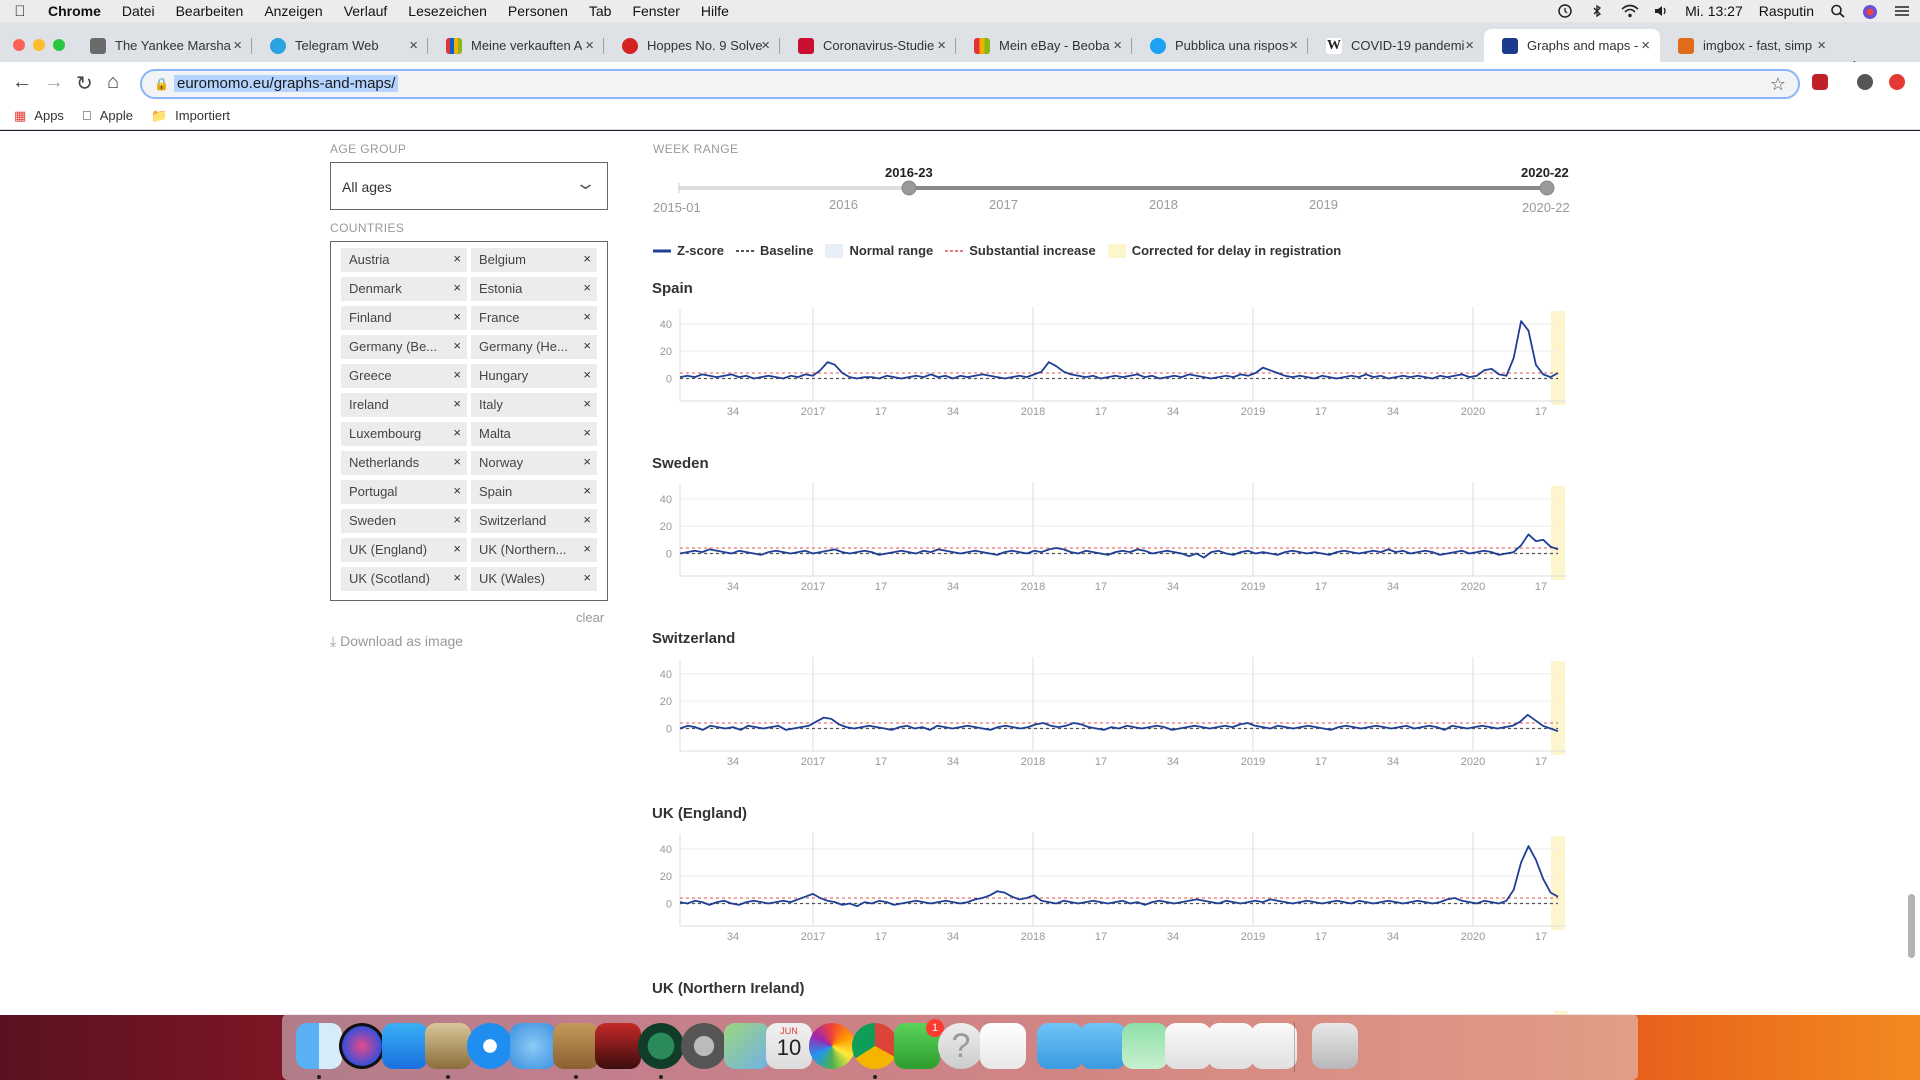  I want to click on folder-icon, so click(1060, 1046).